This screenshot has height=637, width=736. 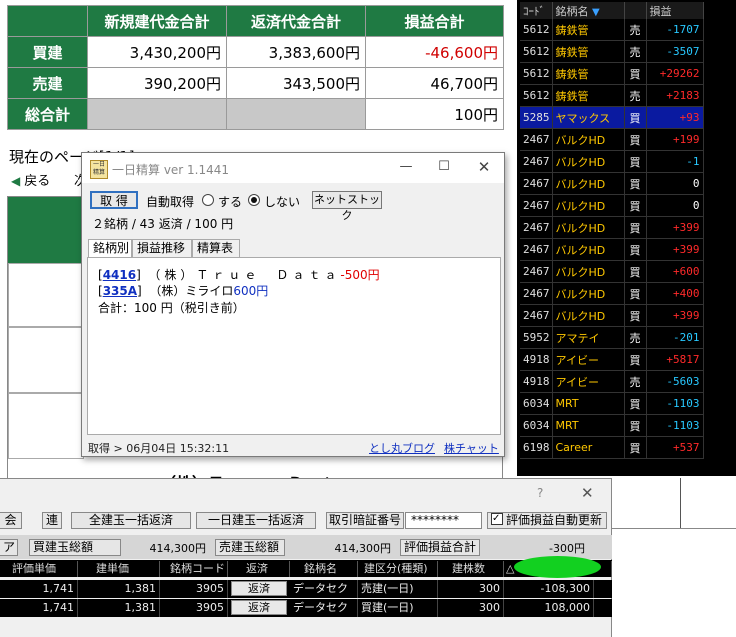 What do you see at coordinates (612, 73) in the screenshot?
I see `stock-row: 5612 鋳鉄管買 +29262` at bounding box center [612, 73].